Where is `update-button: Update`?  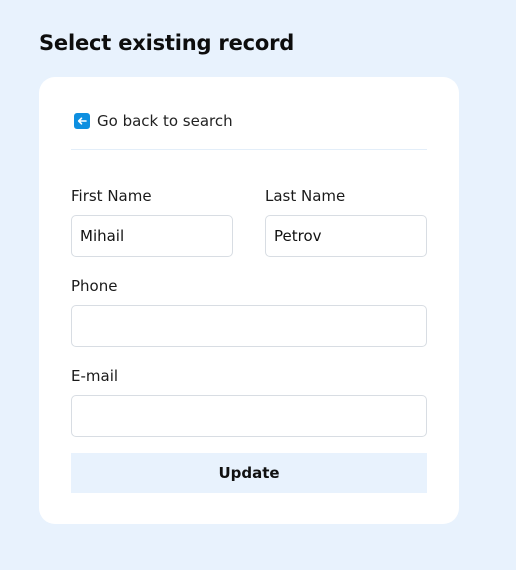
update-button: Update is located at coordinates (249, 473).